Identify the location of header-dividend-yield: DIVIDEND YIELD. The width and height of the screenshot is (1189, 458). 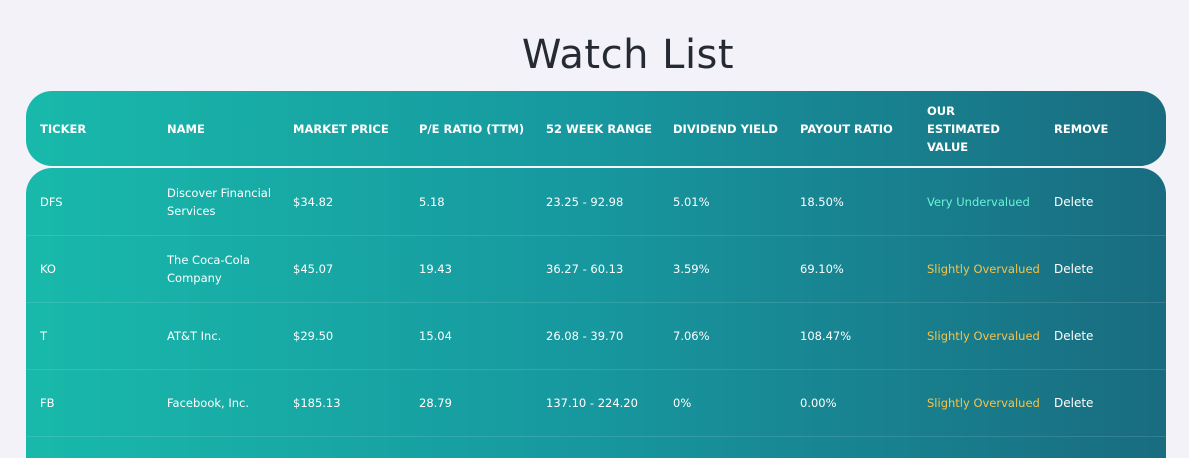
(725, 128).